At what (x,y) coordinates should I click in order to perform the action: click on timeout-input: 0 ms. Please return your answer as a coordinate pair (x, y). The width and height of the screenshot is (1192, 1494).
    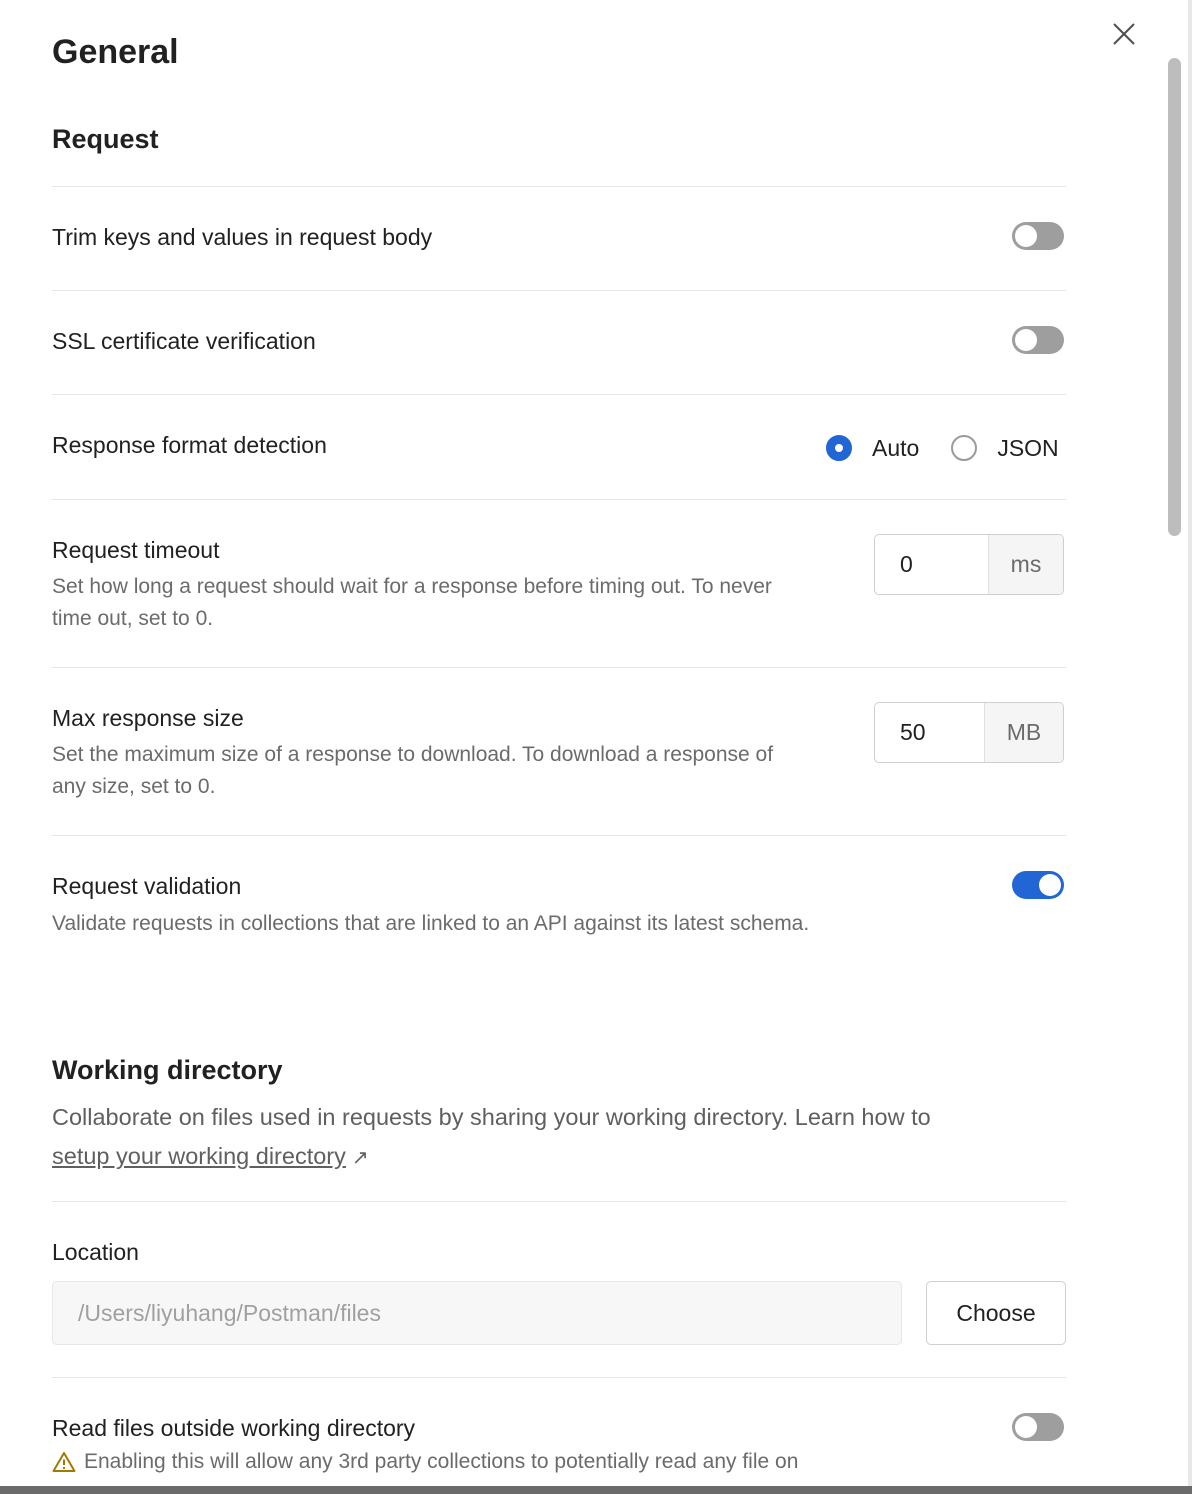
    Looking at the image, I should click on (969, 564).